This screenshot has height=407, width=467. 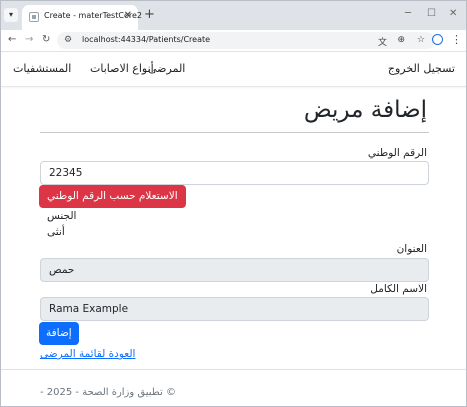 I want to click on reload-icon: ↻, so click(x=46, y=39).